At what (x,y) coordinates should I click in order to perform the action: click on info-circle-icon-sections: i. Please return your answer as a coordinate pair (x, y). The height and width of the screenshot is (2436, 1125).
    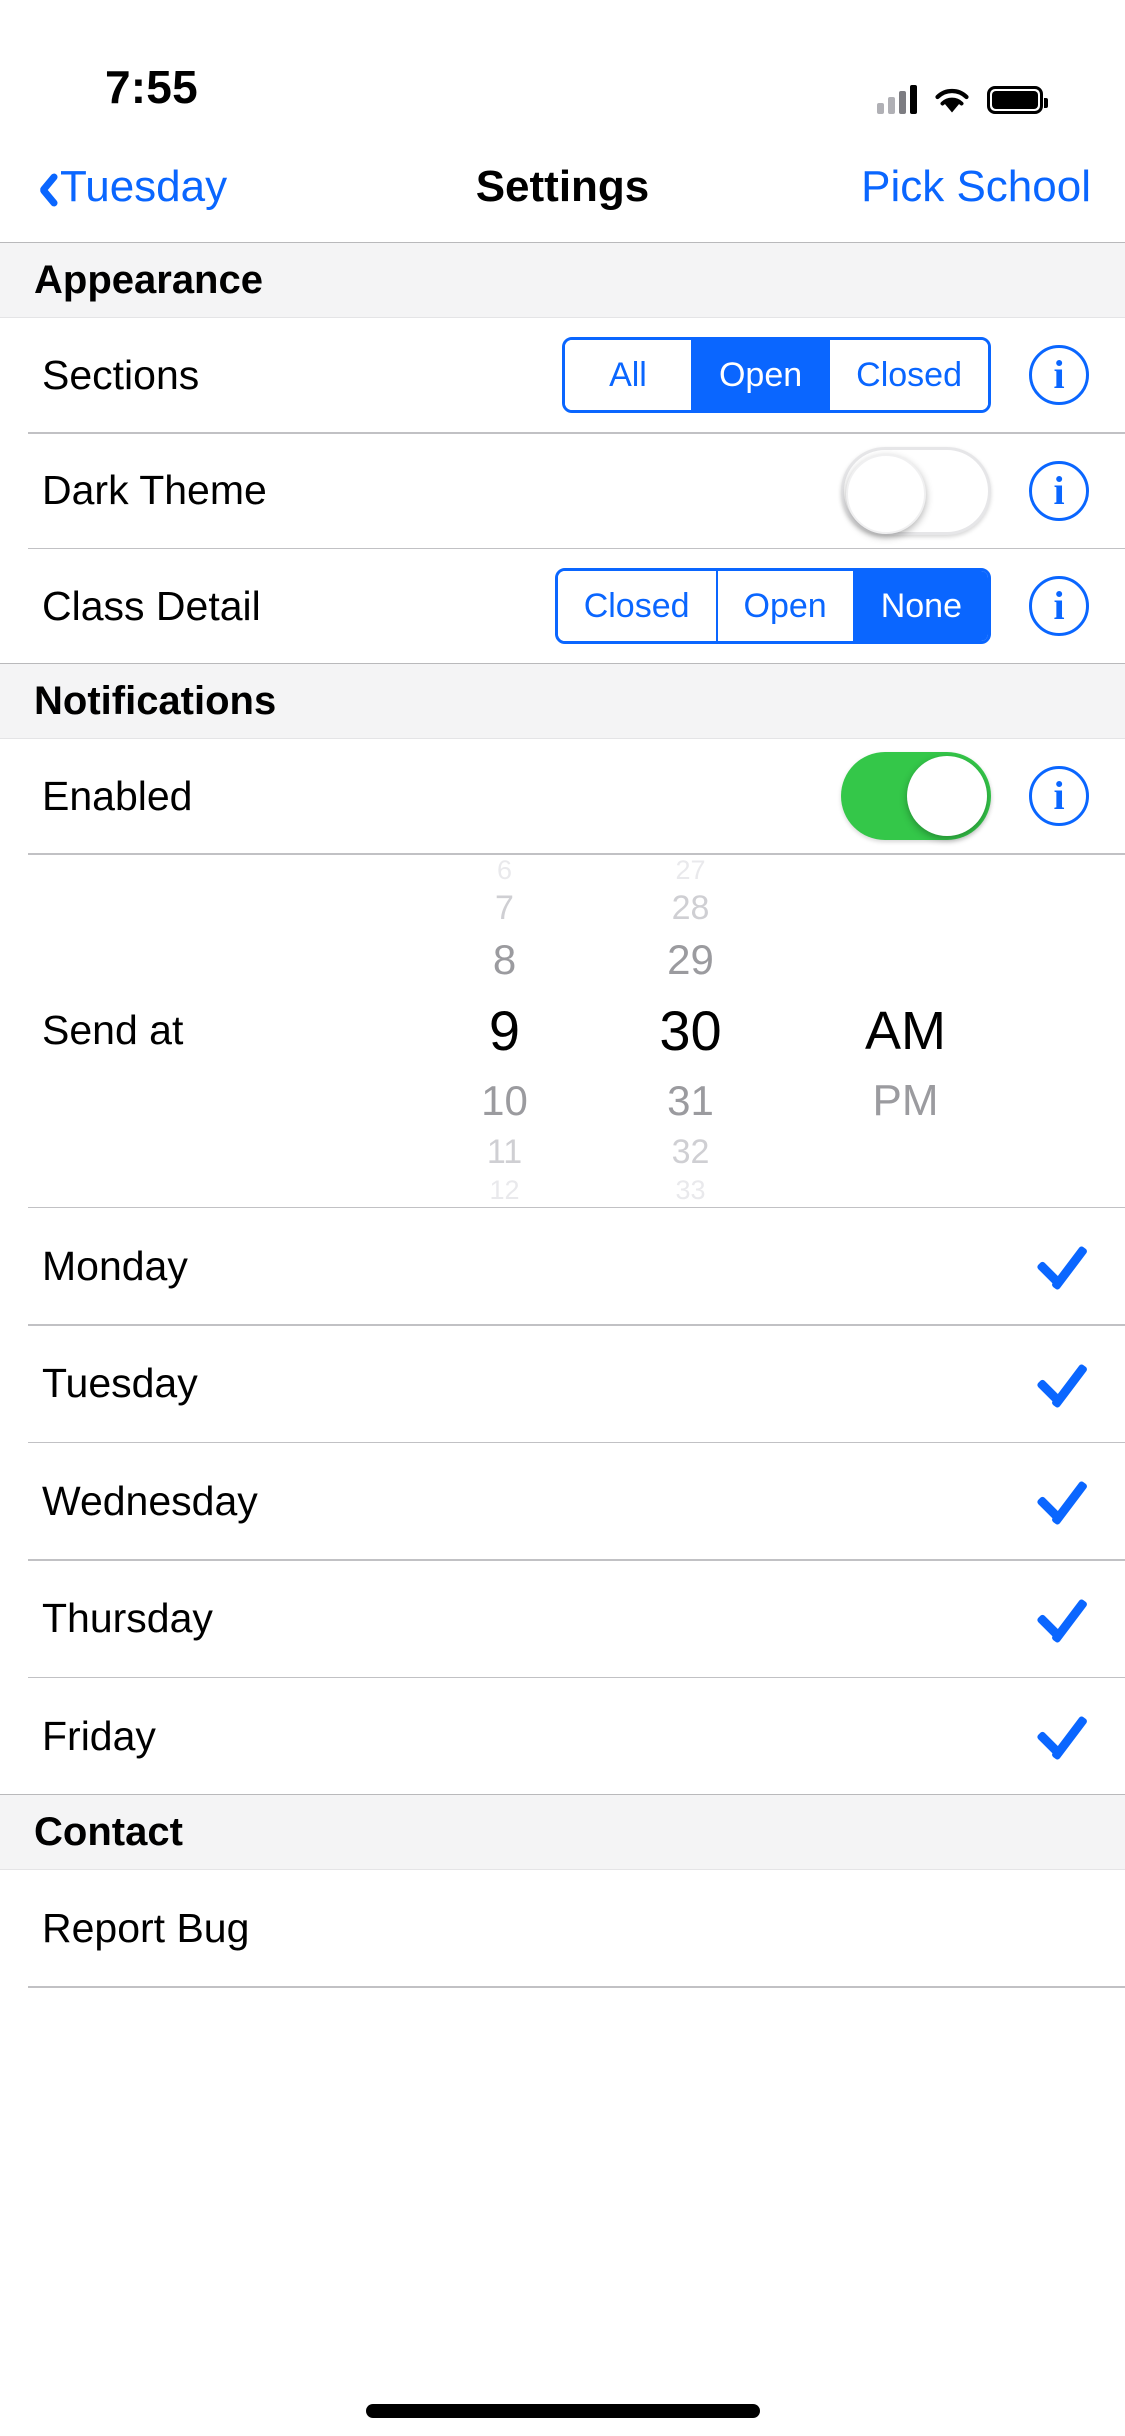
    Looking at the image, I should click on (1059, 375).